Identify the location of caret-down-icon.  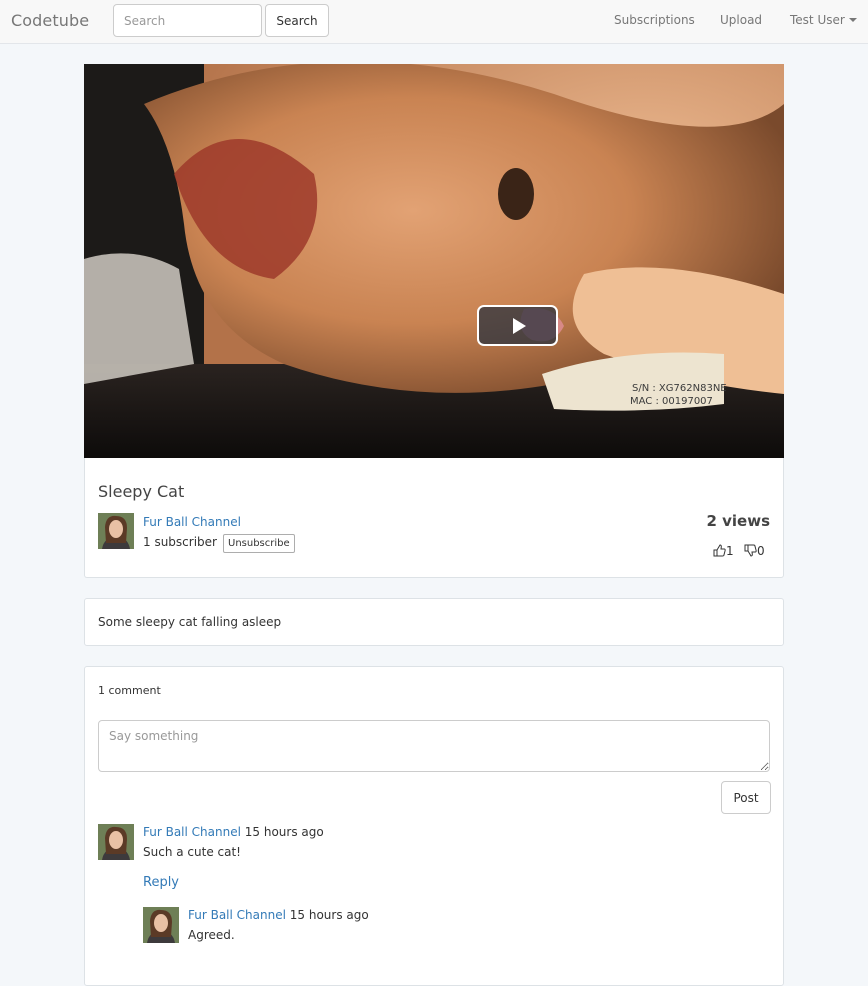
(852, 20).